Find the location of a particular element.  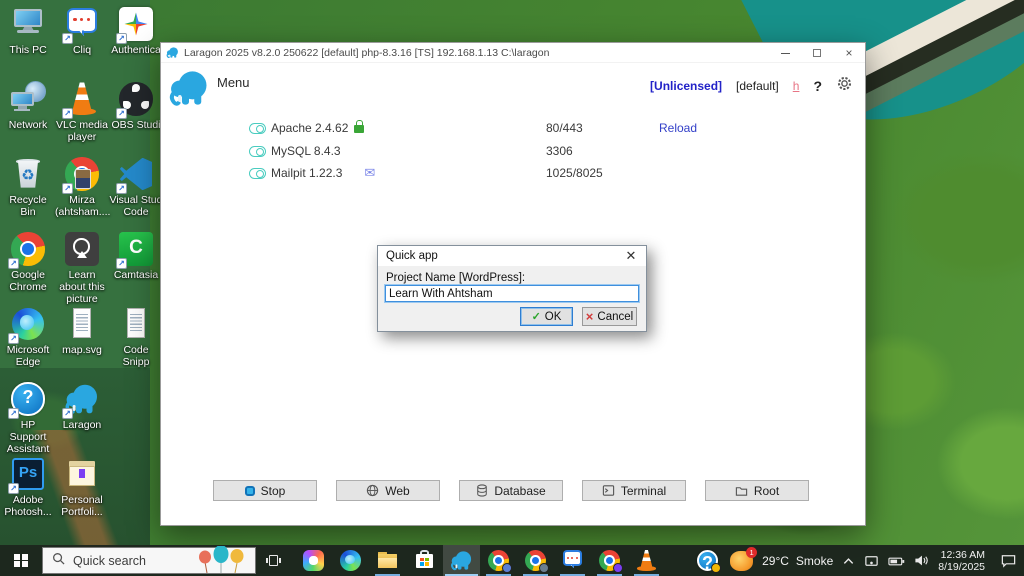

task-view-button is located at coordinates (273, 560).